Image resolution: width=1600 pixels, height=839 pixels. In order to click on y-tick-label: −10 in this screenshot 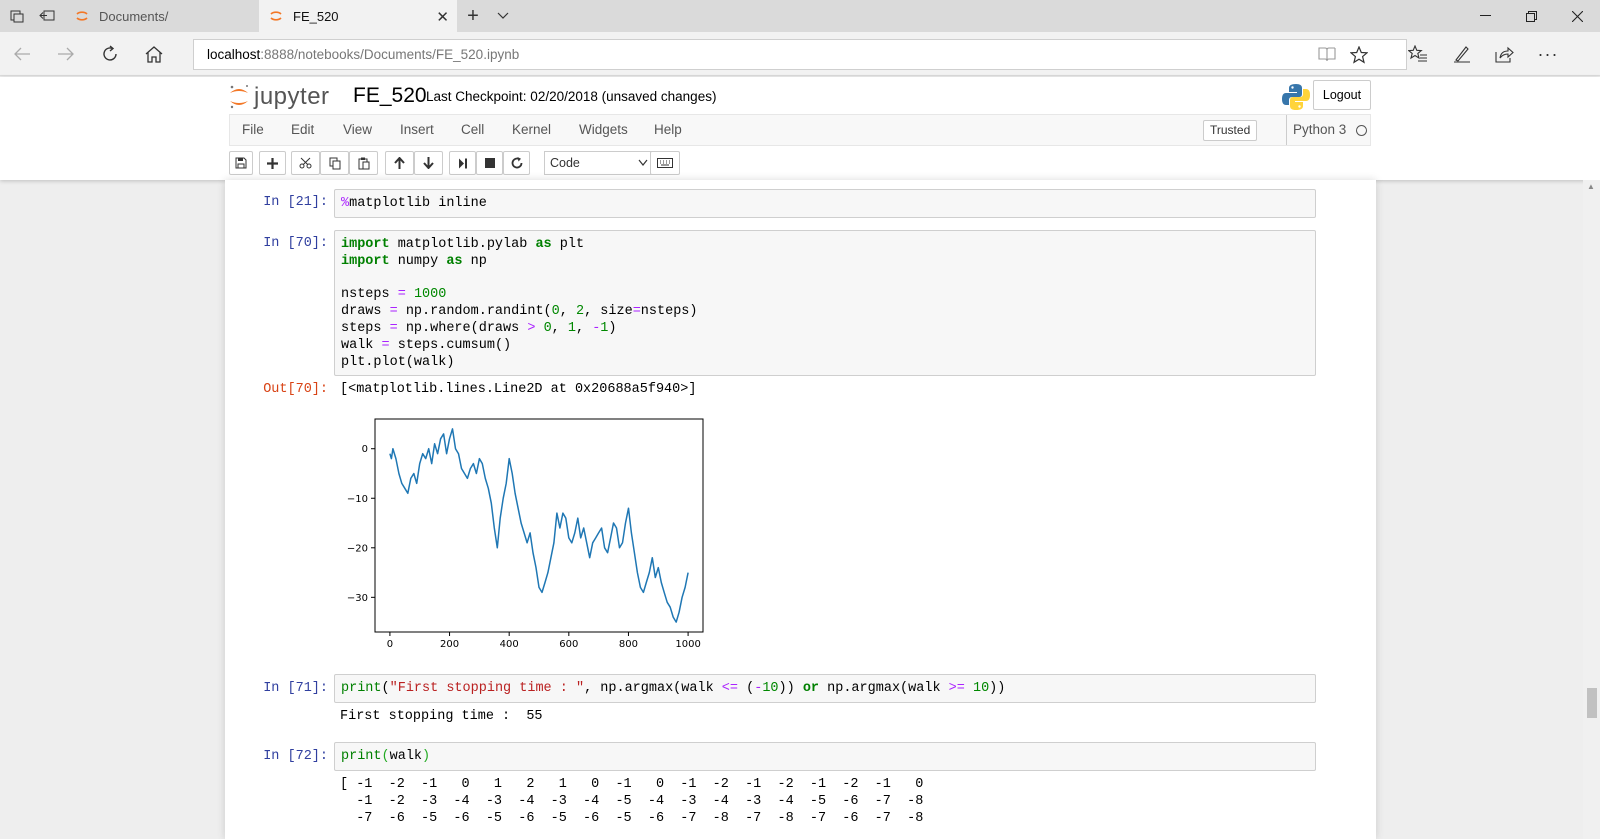, I will do `click(357, 499)`.